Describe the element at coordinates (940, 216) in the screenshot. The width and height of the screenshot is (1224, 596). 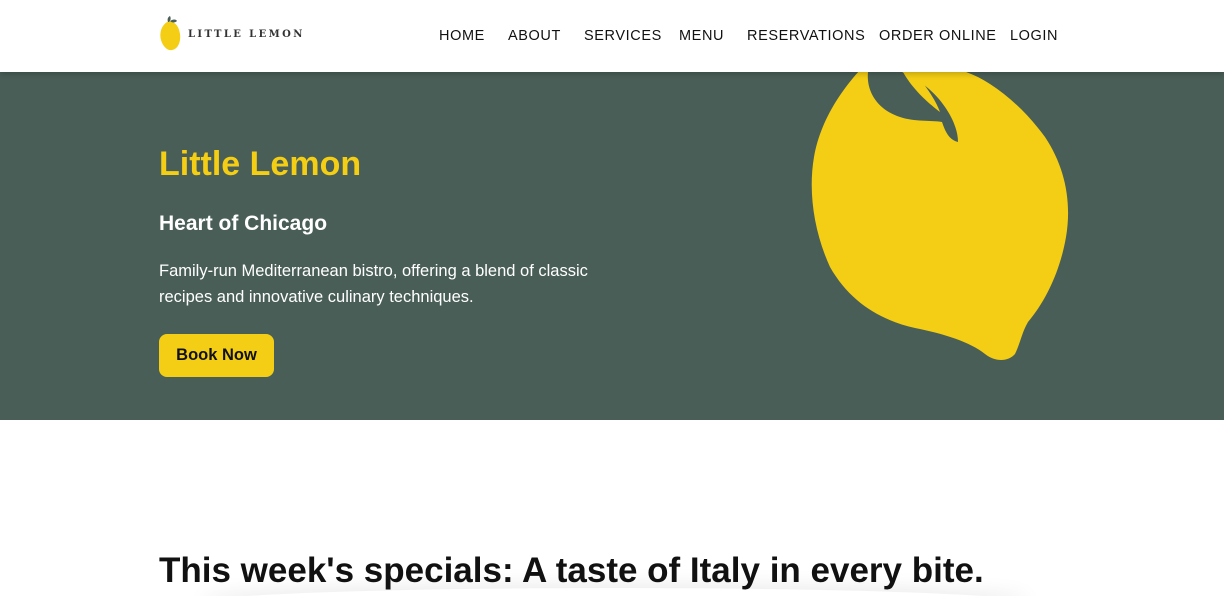
I see `lemon-illustration-icon` at that location.